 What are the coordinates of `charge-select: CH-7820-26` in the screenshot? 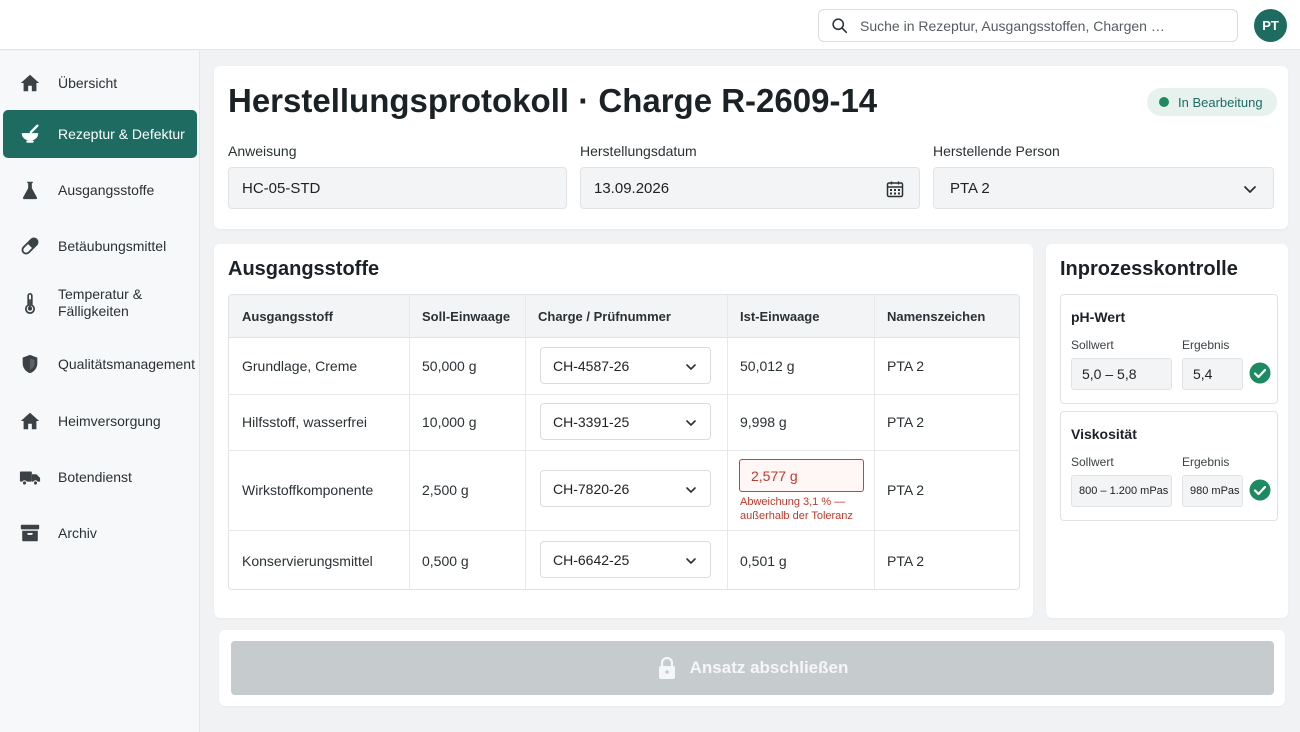 It's located at (625, 488).